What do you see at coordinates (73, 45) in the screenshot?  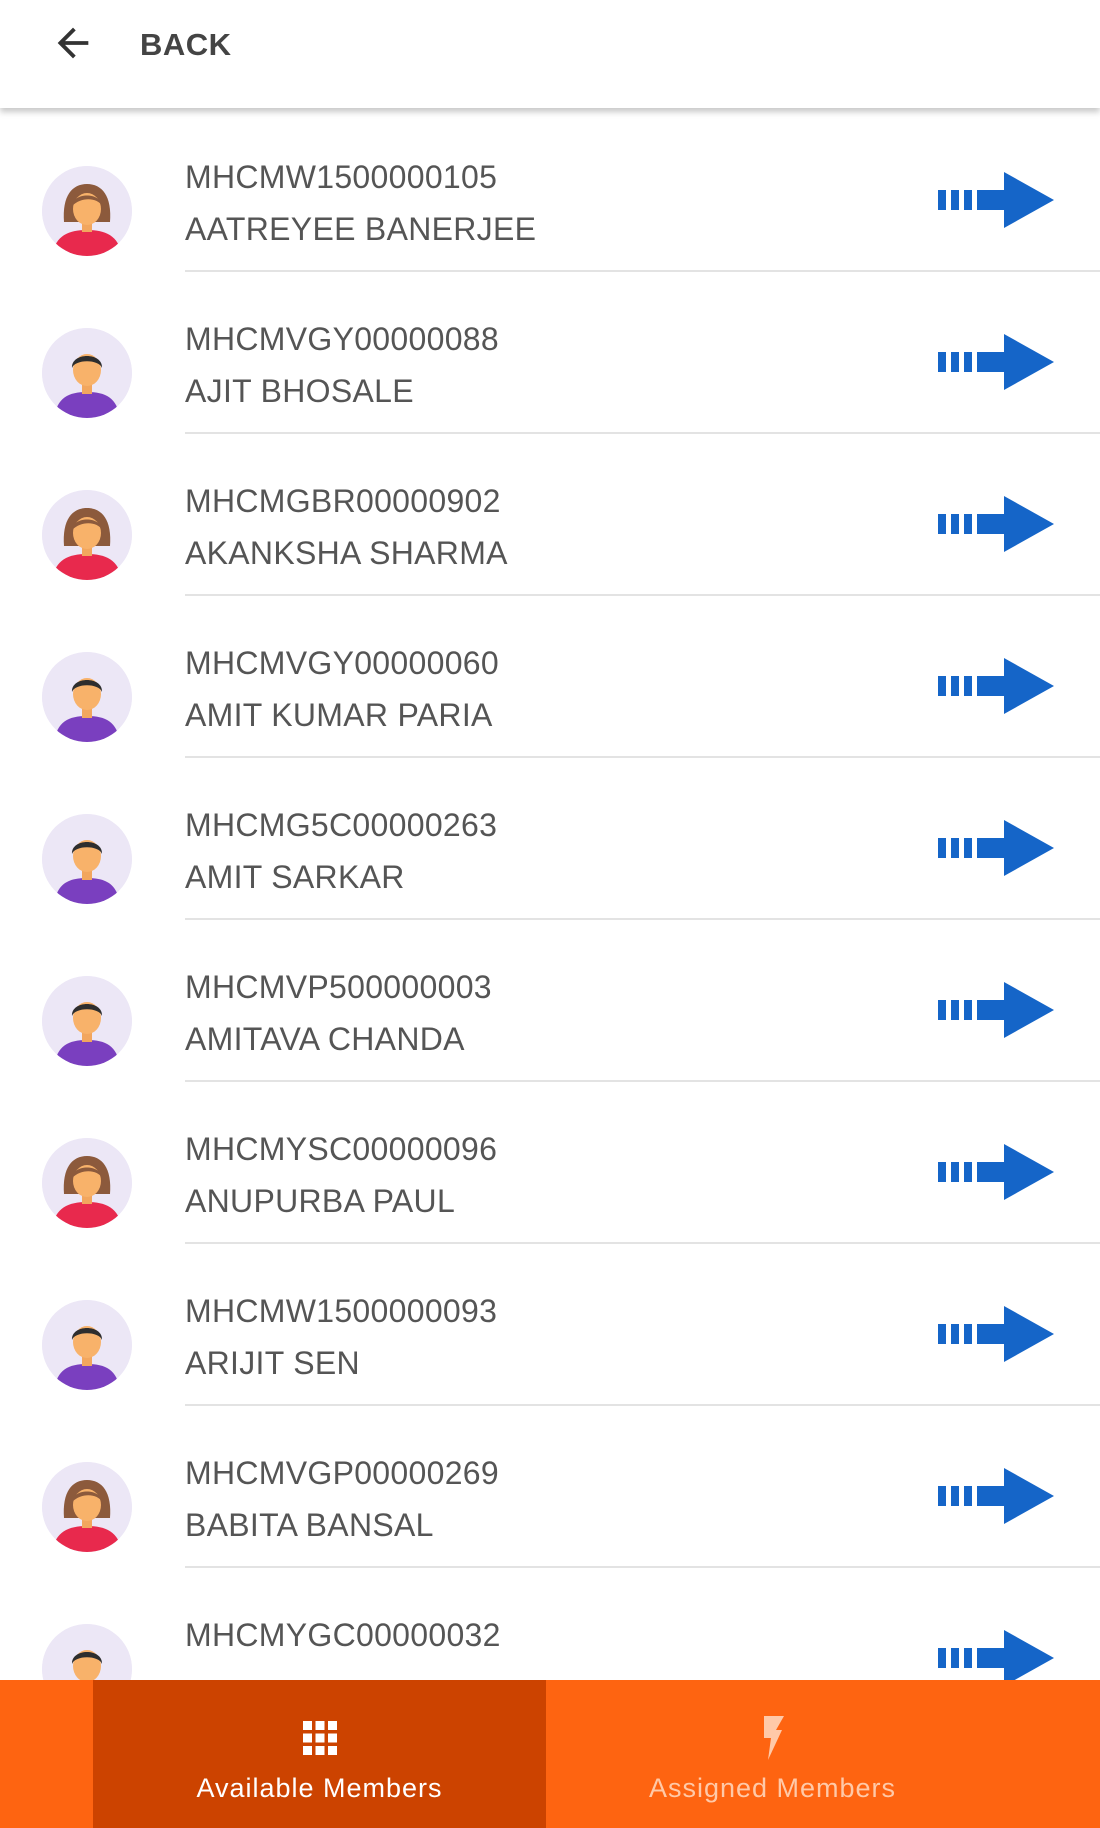 I see `arrow-left-icon` at bounding box center [73, 45].